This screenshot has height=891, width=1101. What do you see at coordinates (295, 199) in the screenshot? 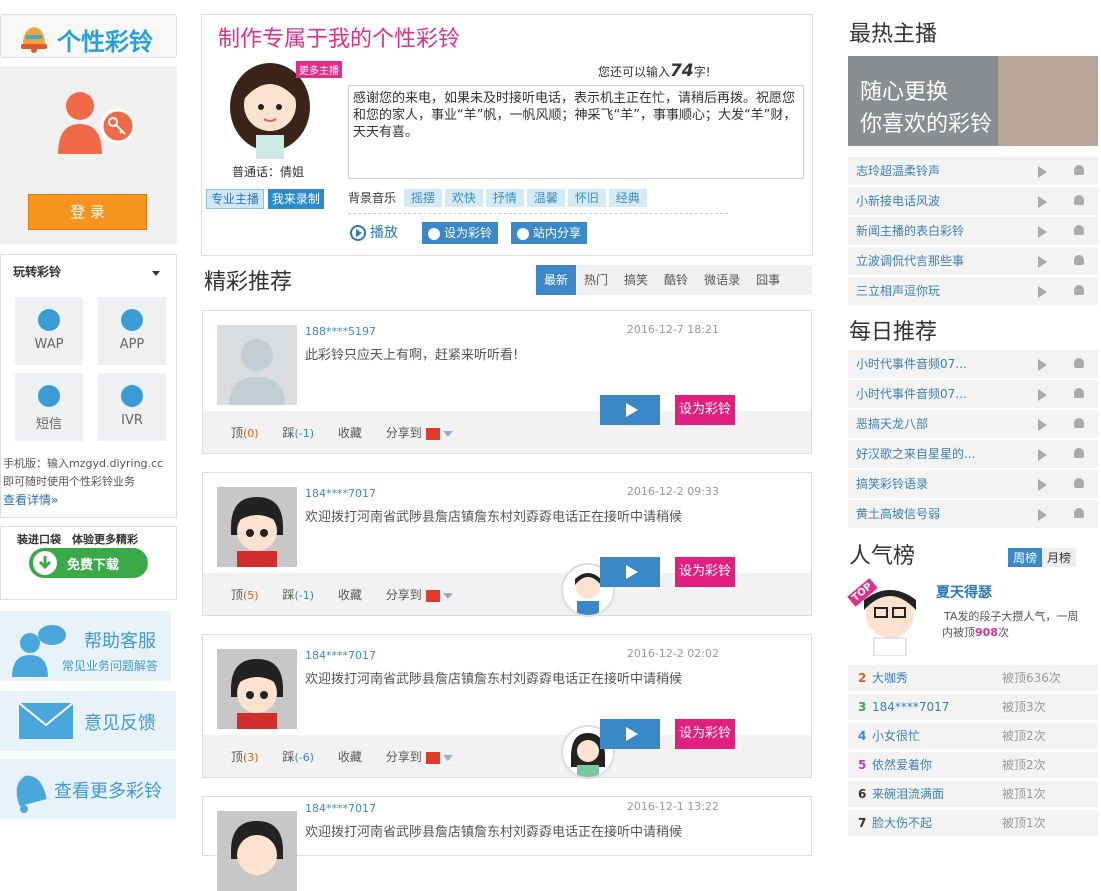
I see `tab-self-record: 我来录制` at bounding box center [295, 199].